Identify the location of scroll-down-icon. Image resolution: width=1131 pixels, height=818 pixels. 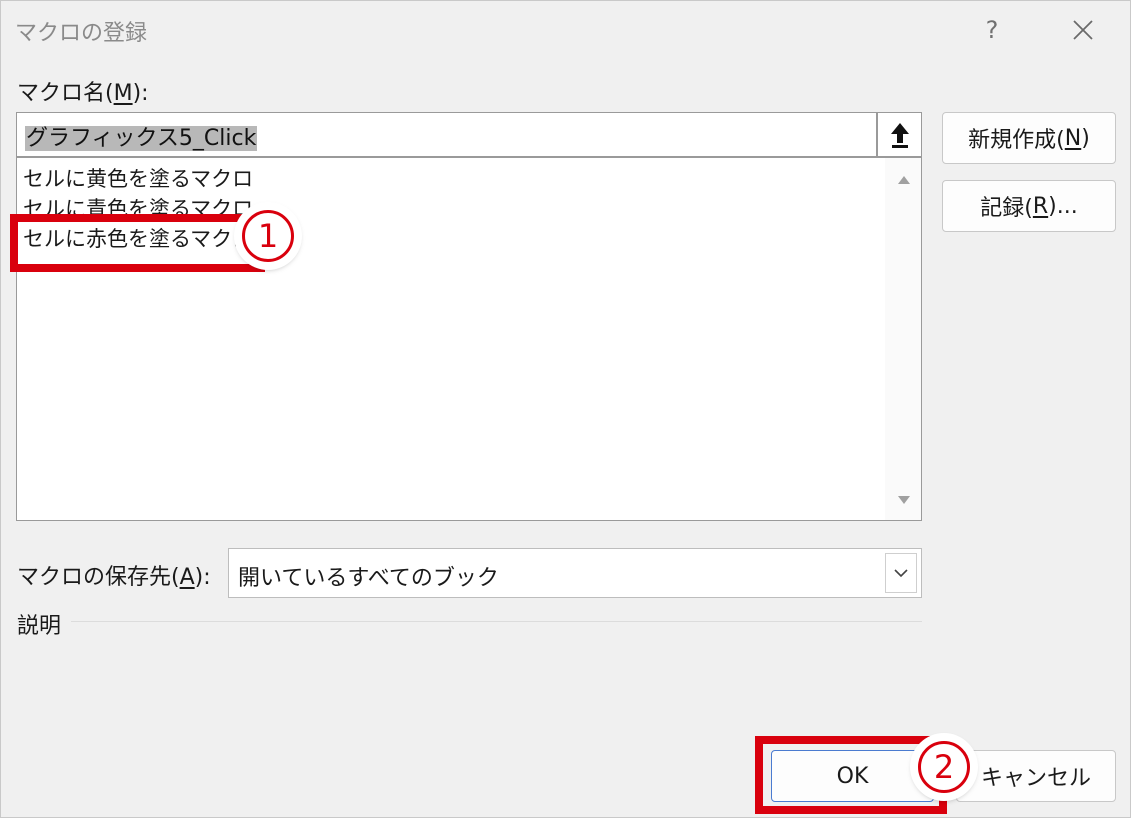
(904, 500).